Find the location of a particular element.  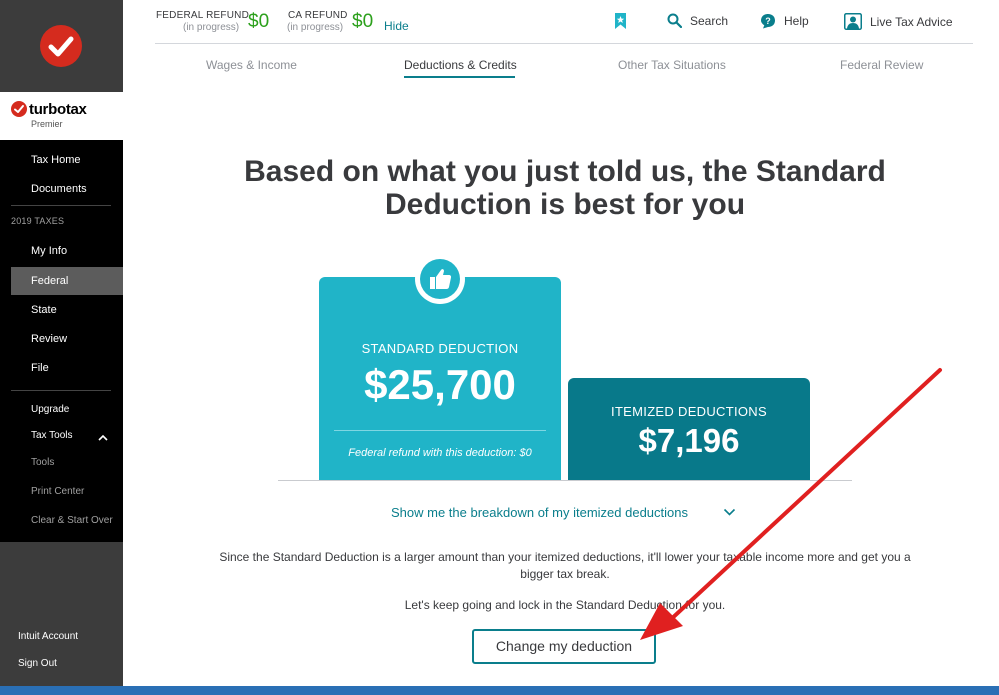

bookmark-star-icon is located at coordinates (620, 21).